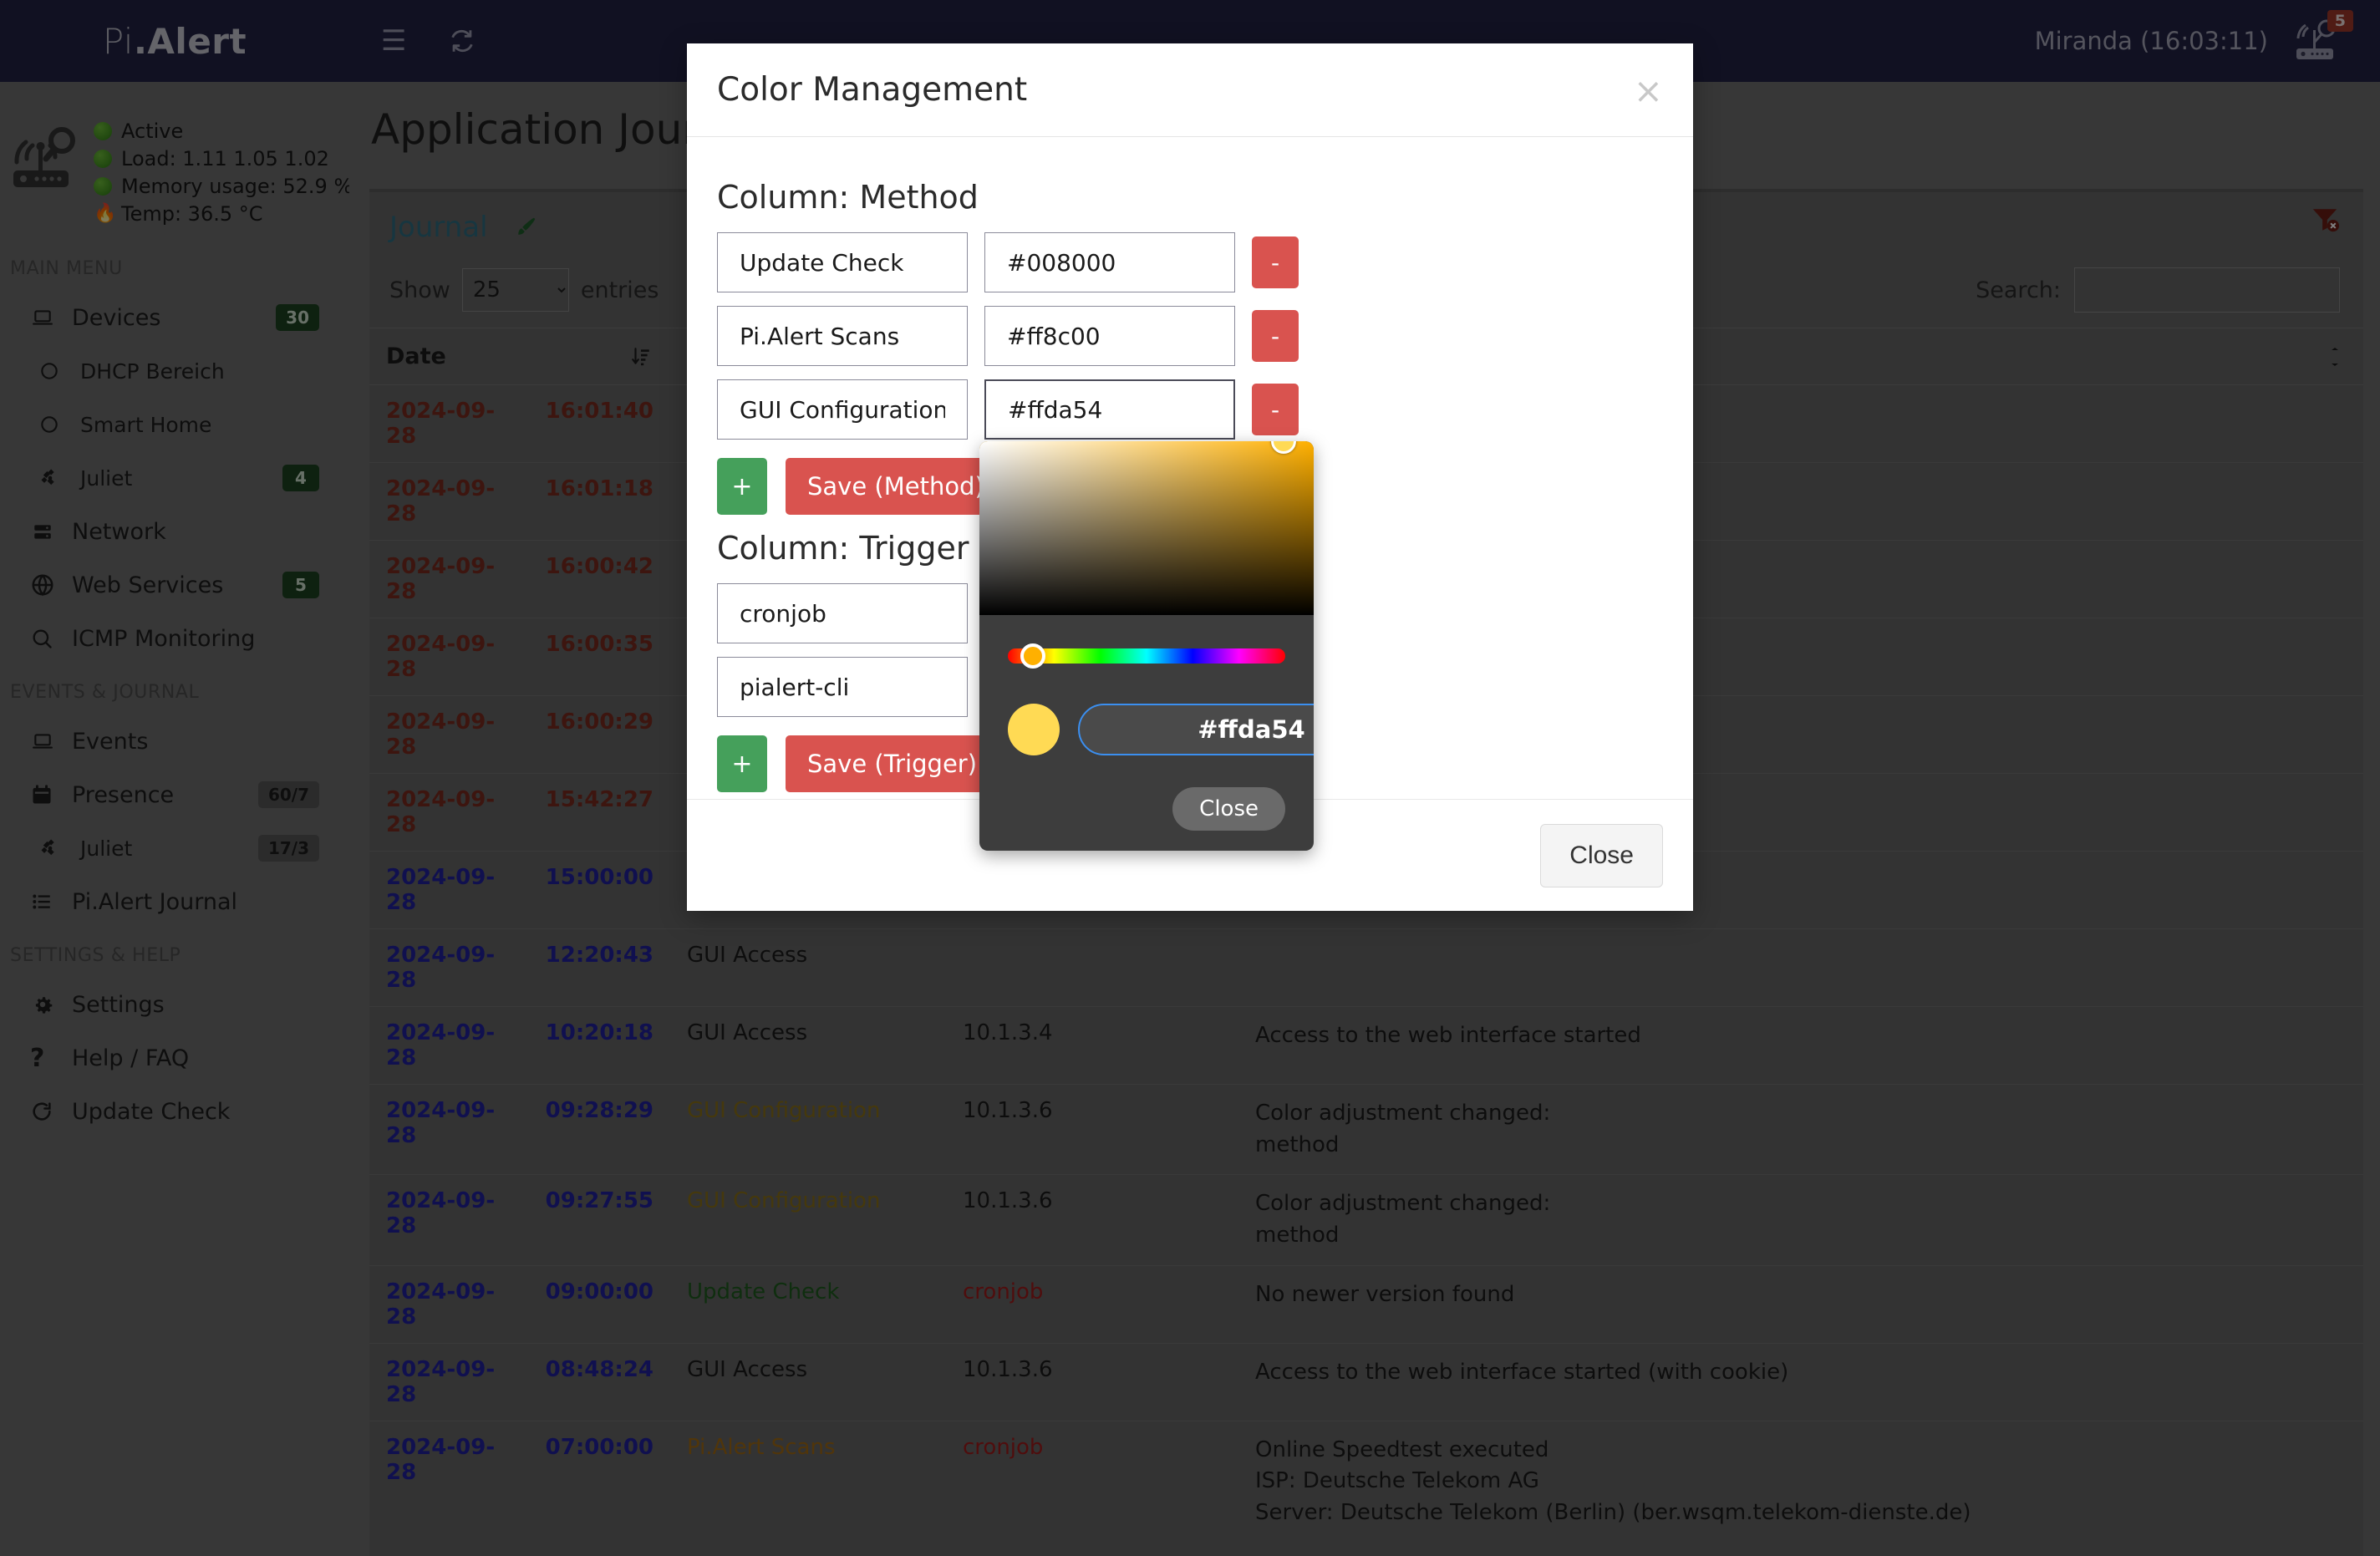 This screenshot has height=1556, width=2380. Describe the element at coordinates (896, 486) in the screenshot. I see `save-method-button: Save (Method)` at that location.